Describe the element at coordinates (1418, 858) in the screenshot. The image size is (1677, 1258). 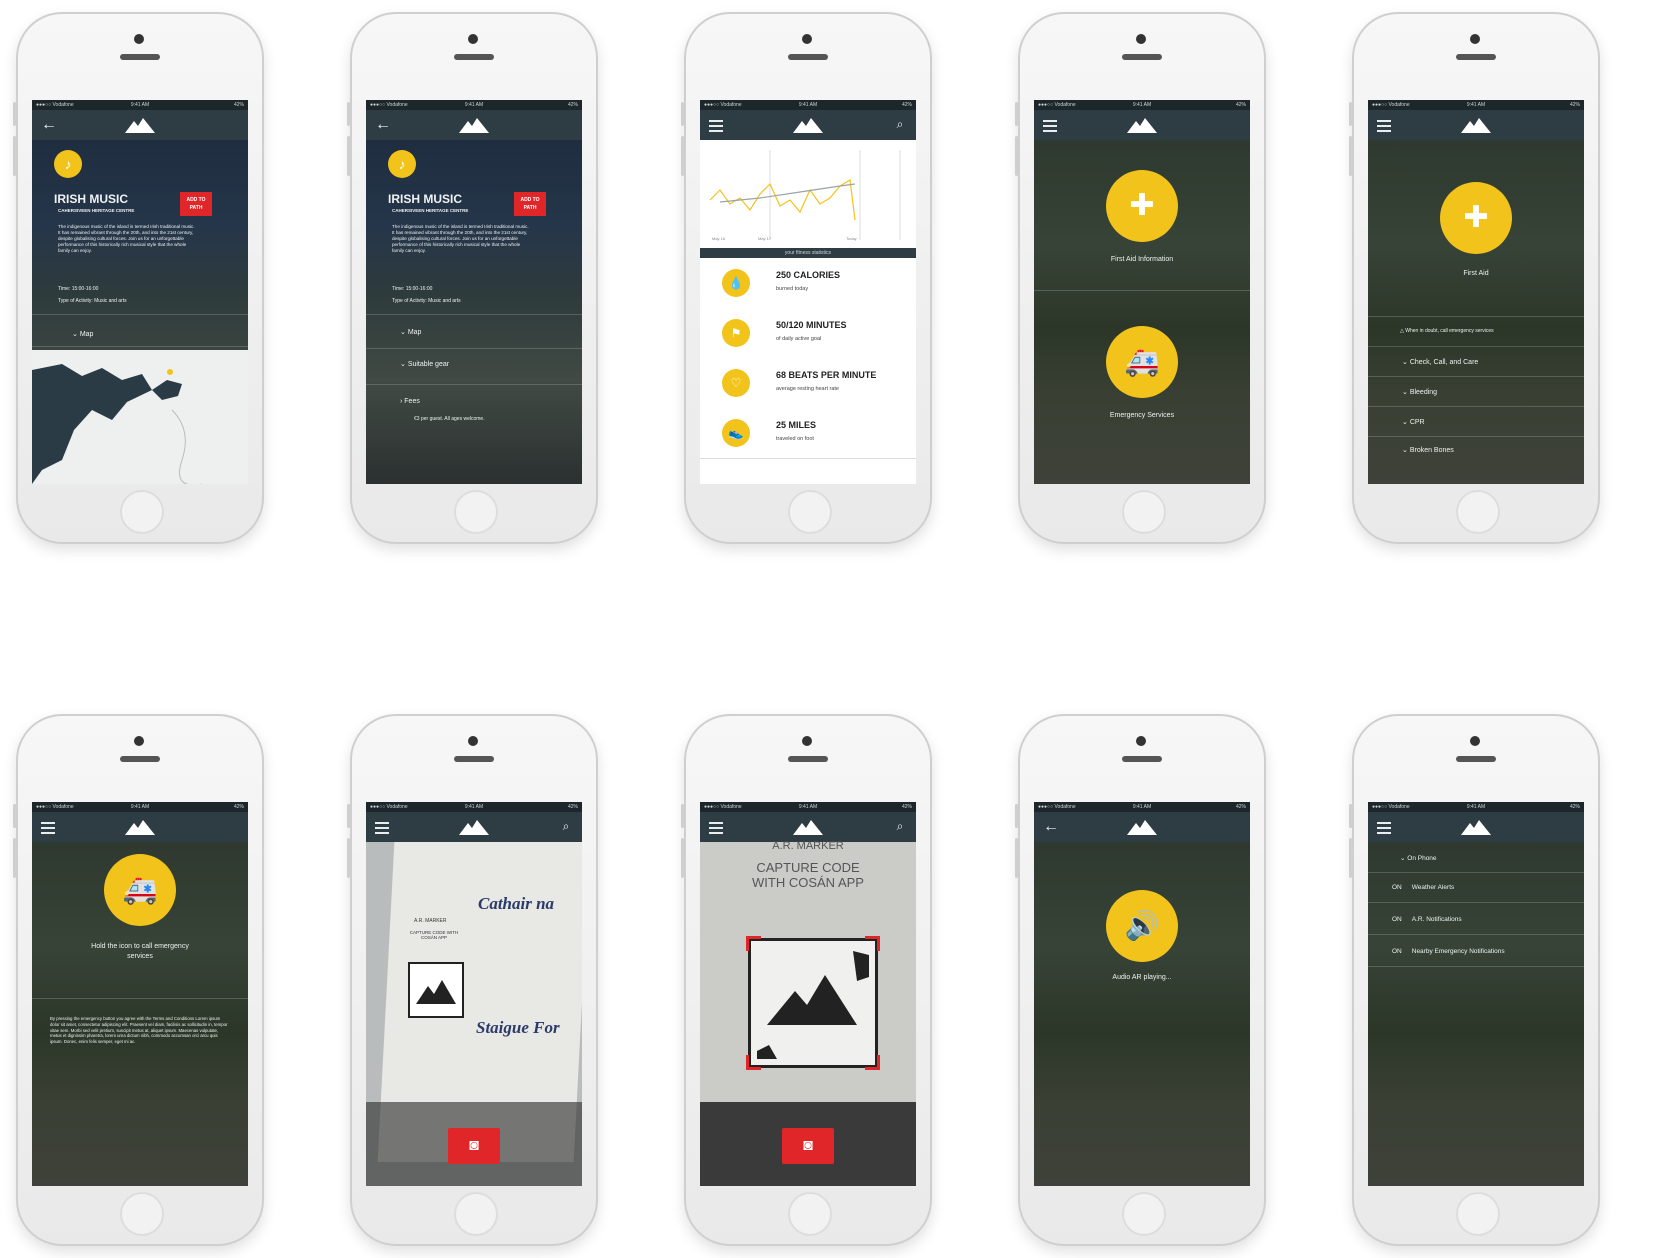
I see `settings-group-header: ⌄ On Phone` at that location.